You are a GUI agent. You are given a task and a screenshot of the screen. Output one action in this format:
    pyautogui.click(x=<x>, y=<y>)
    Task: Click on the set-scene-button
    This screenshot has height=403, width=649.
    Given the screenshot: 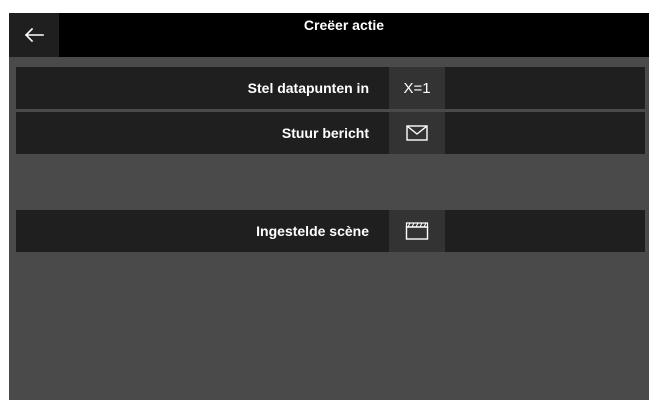 What is the action you would take?
    pyautogui.click(x=417, y=231)
    